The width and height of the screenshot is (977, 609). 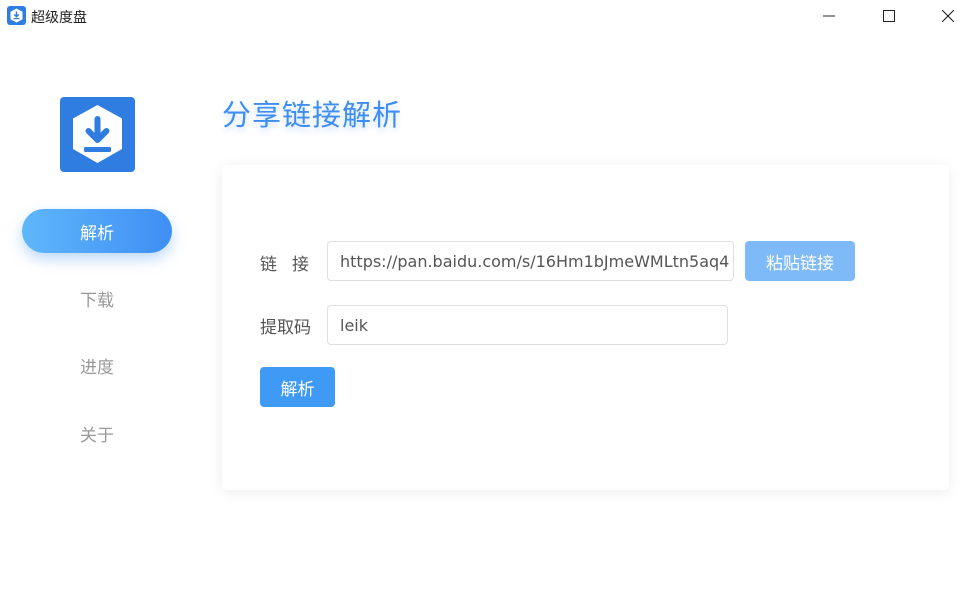 I want to click on minimize-icon, so click(x=829, y=16).